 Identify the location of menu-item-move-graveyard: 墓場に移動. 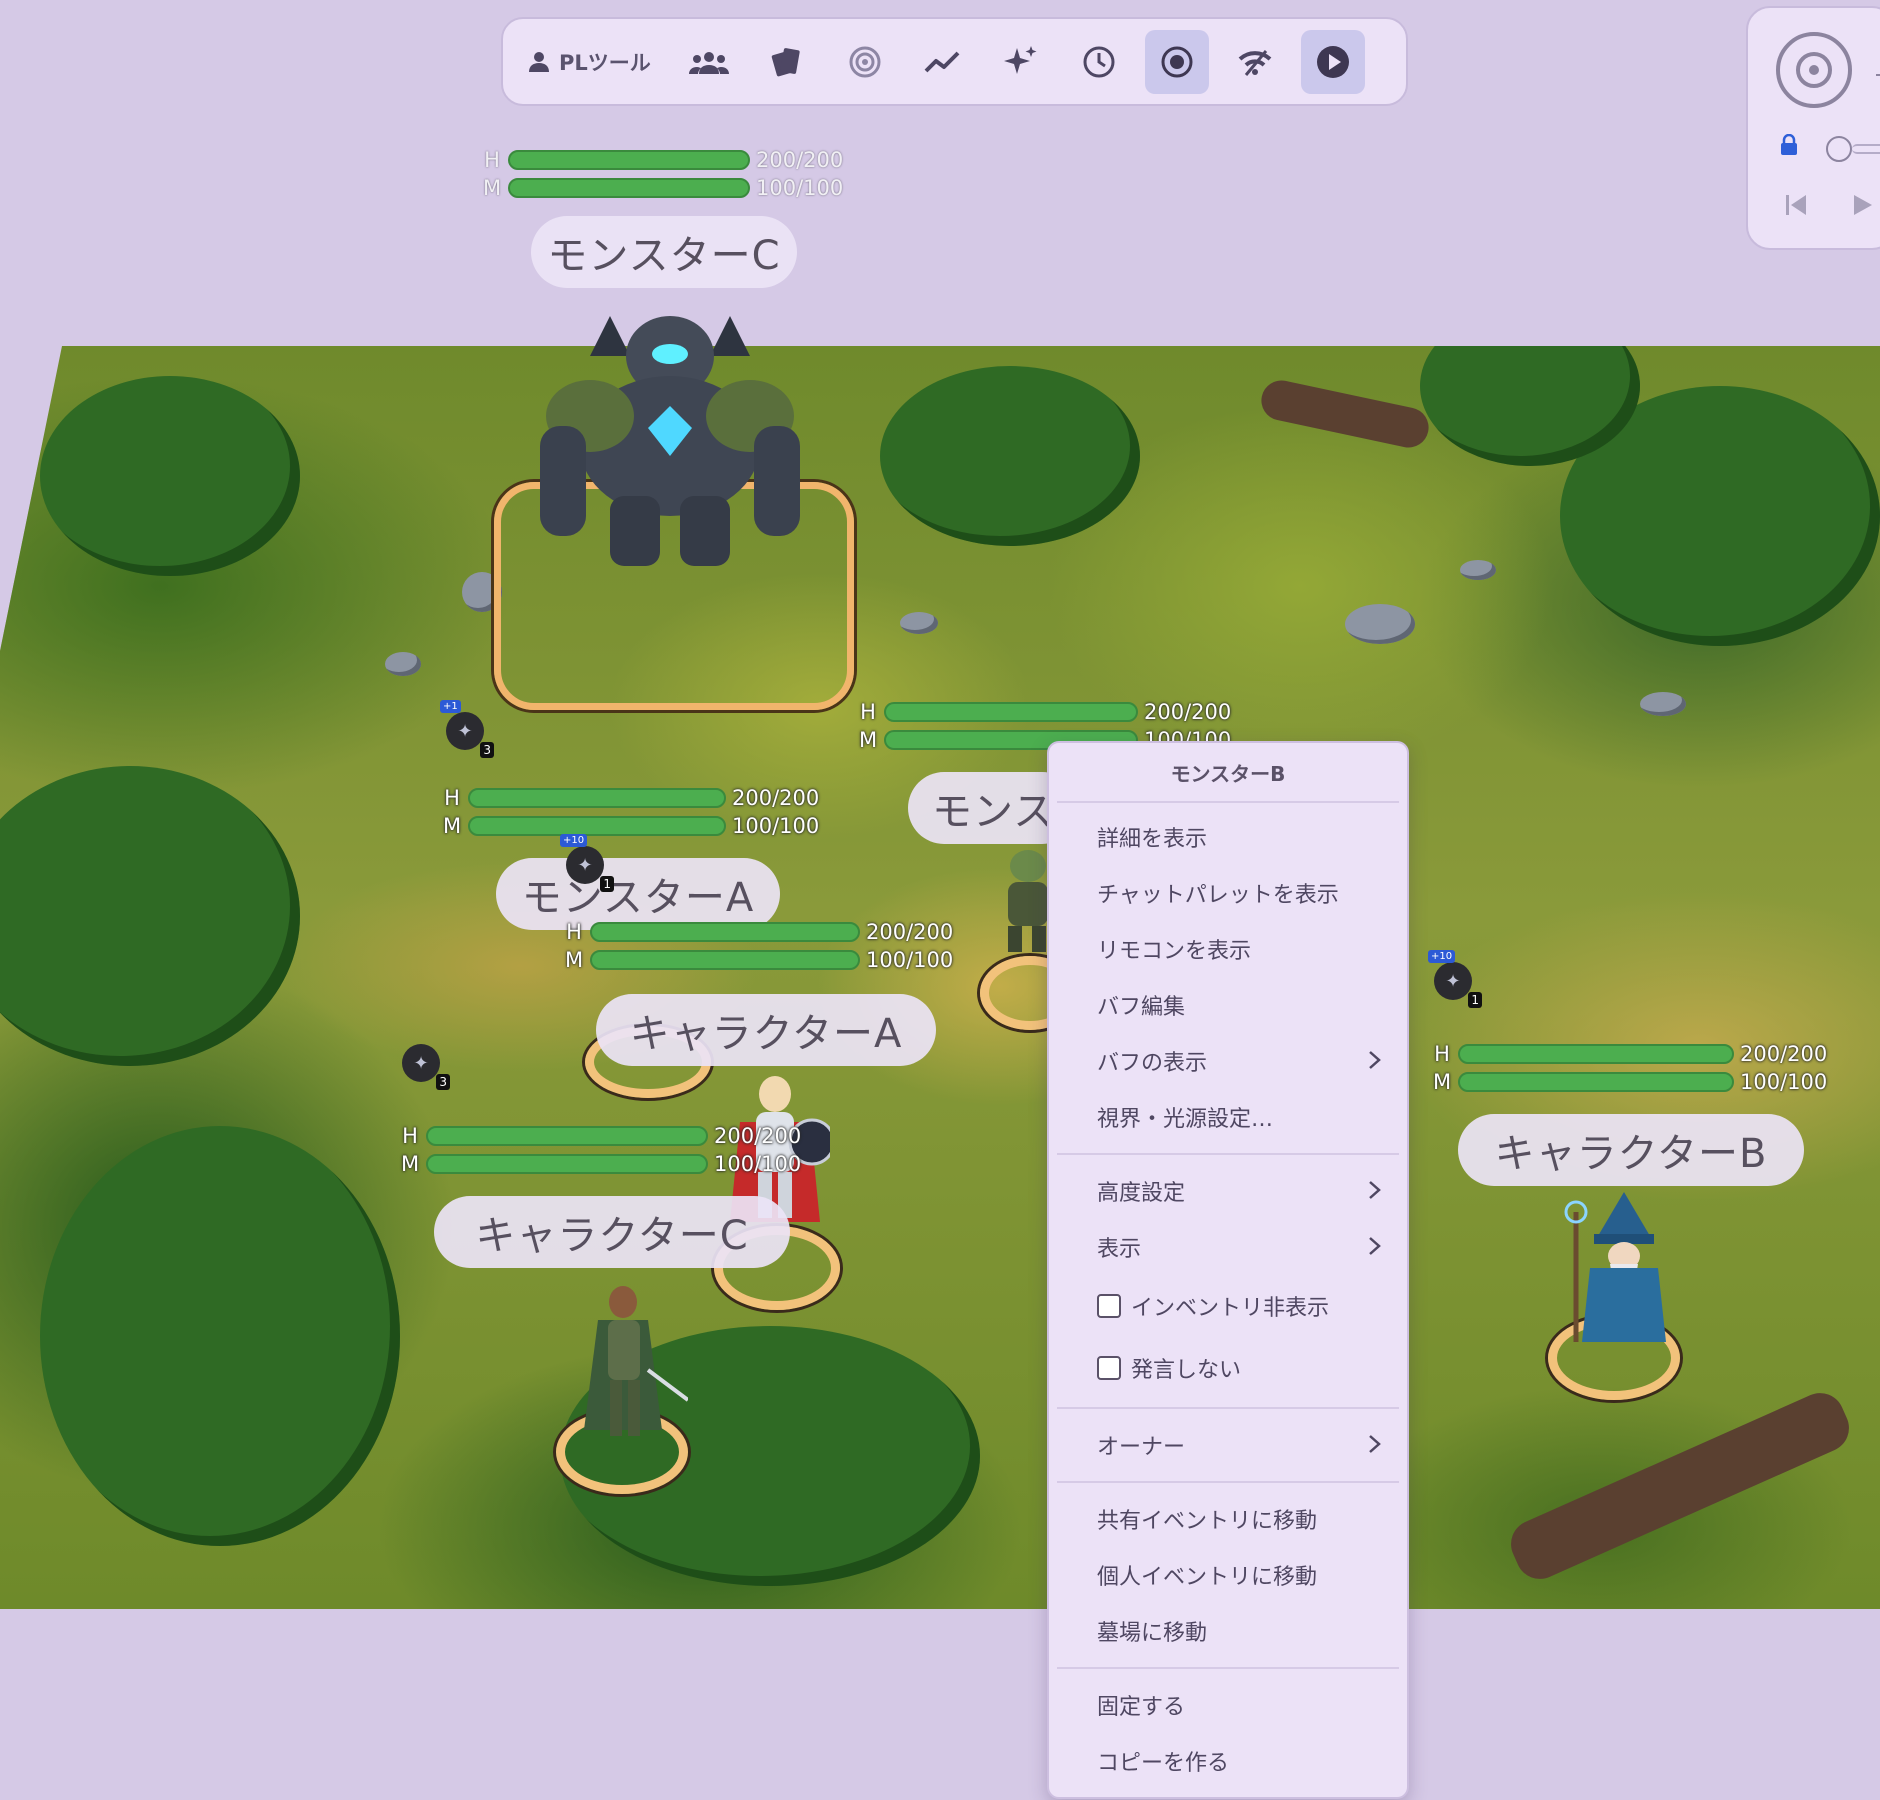
(1228, 1631).